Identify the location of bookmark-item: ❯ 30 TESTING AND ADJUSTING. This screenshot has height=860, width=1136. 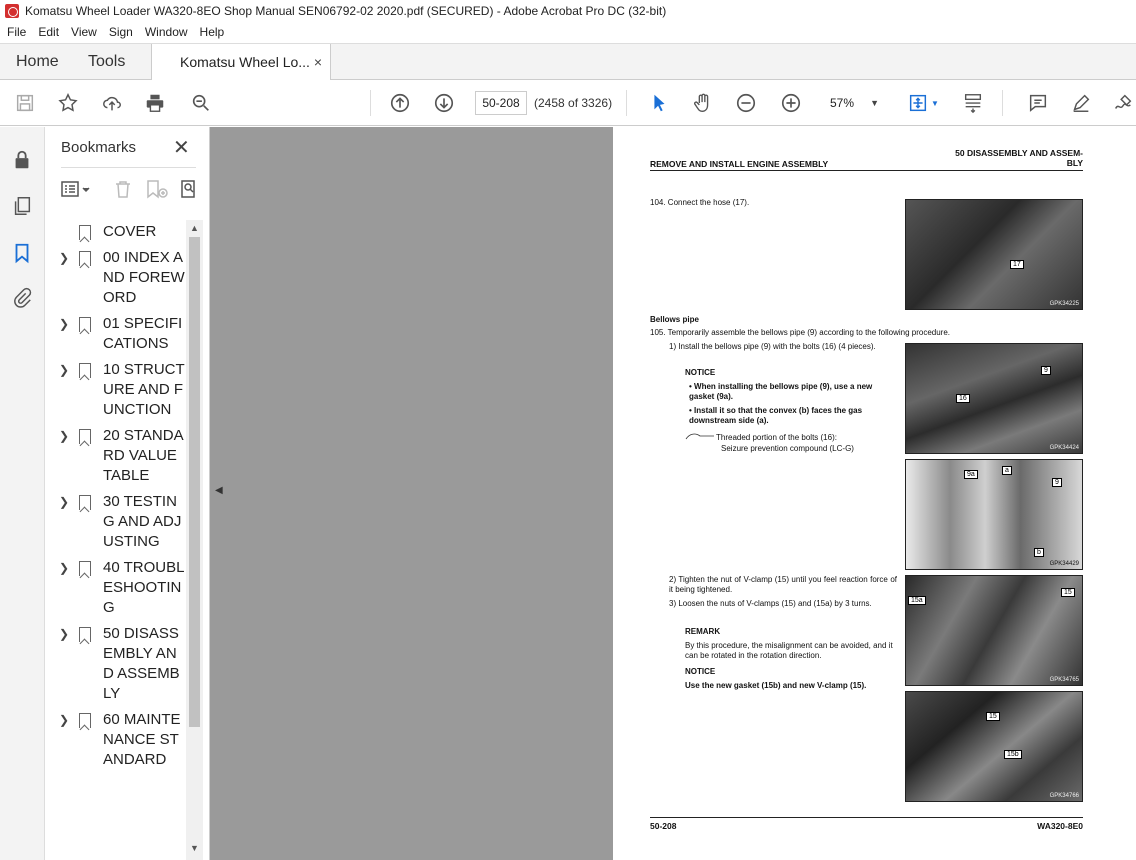
(117, 522).